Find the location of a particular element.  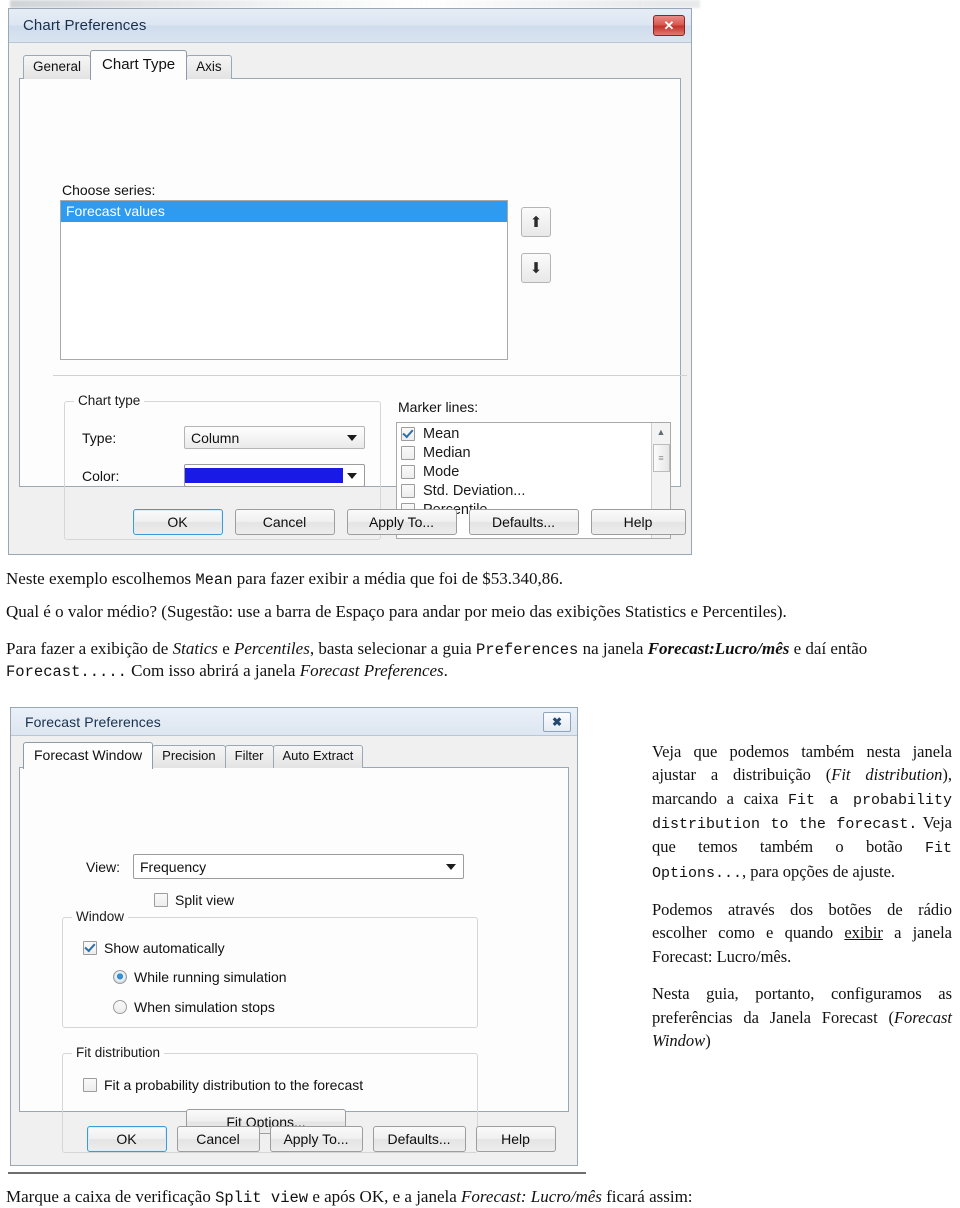

series-listbox: Forecast values is located at coordinates (284, 280).